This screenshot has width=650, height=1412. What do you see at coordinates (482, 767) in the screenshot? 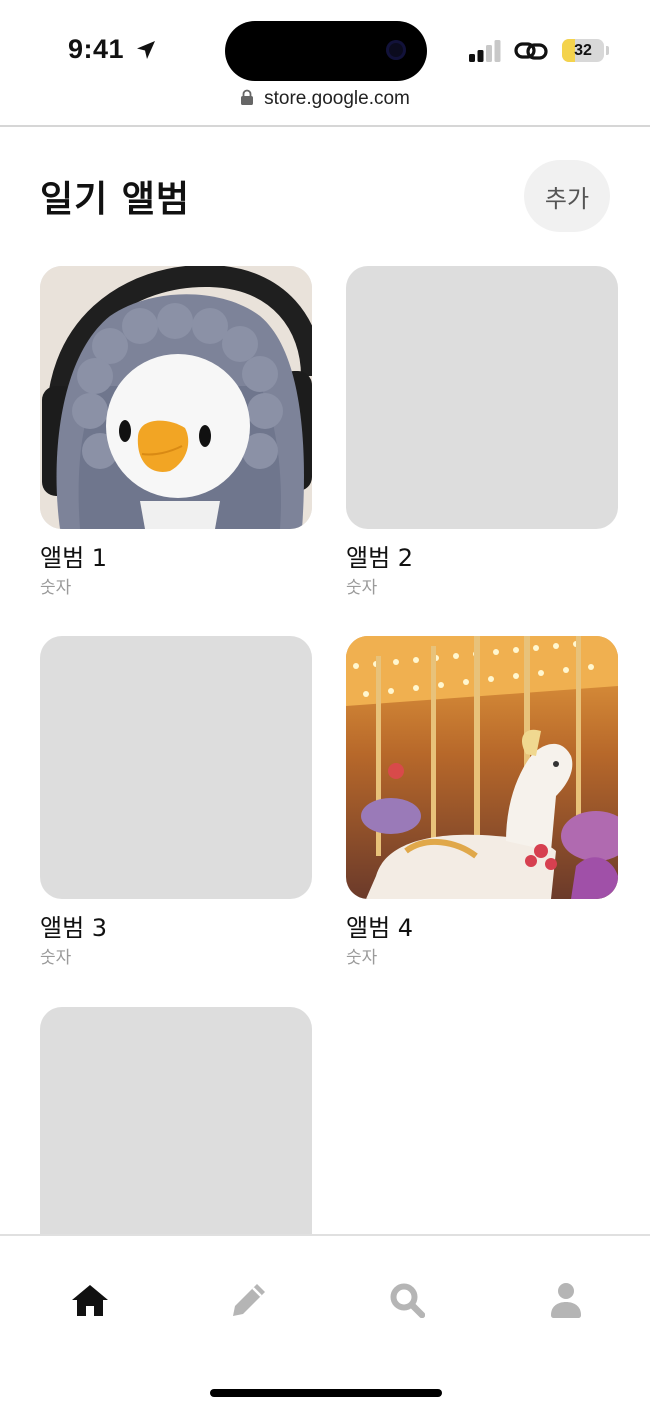
I see `album-thumbnail-carousel` at bounding box center [482, 767].